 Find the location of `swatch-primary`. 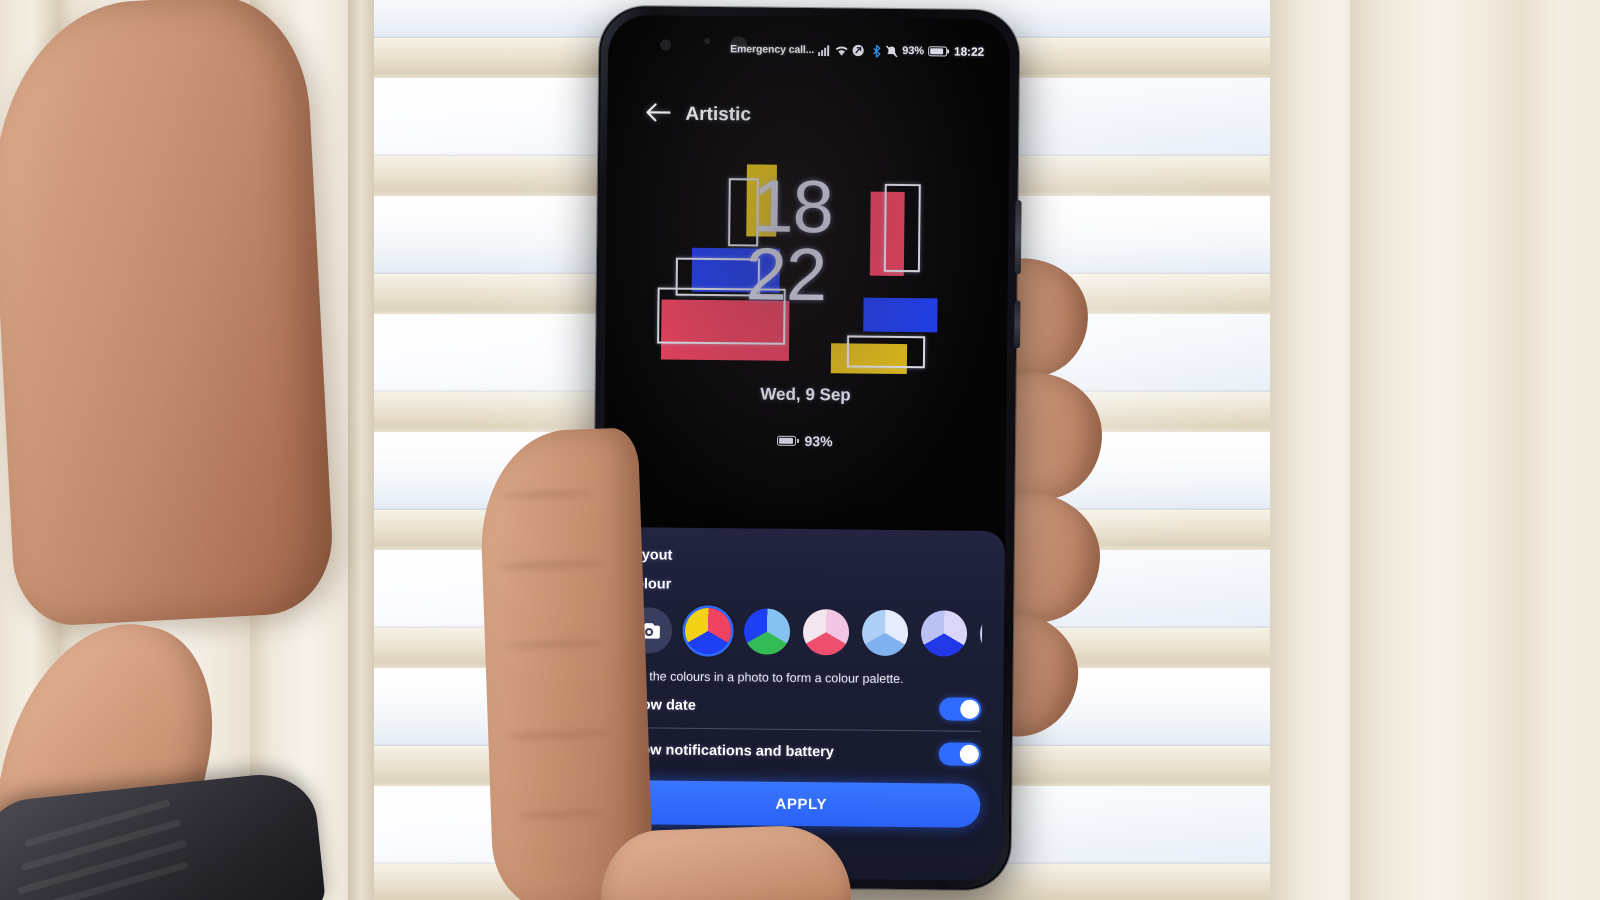

swatch-primary is located at coordinates (708, 631).